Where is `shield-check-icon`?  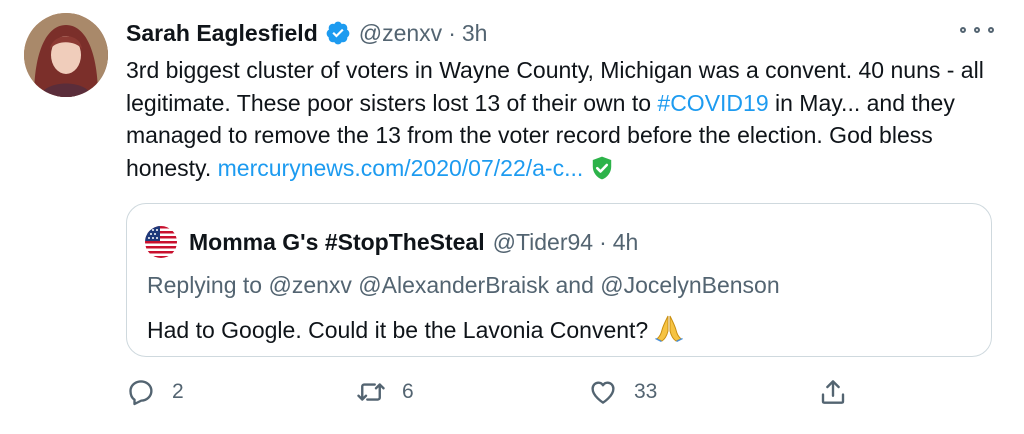
shield-check-icon is located at coordinates (602, 167).